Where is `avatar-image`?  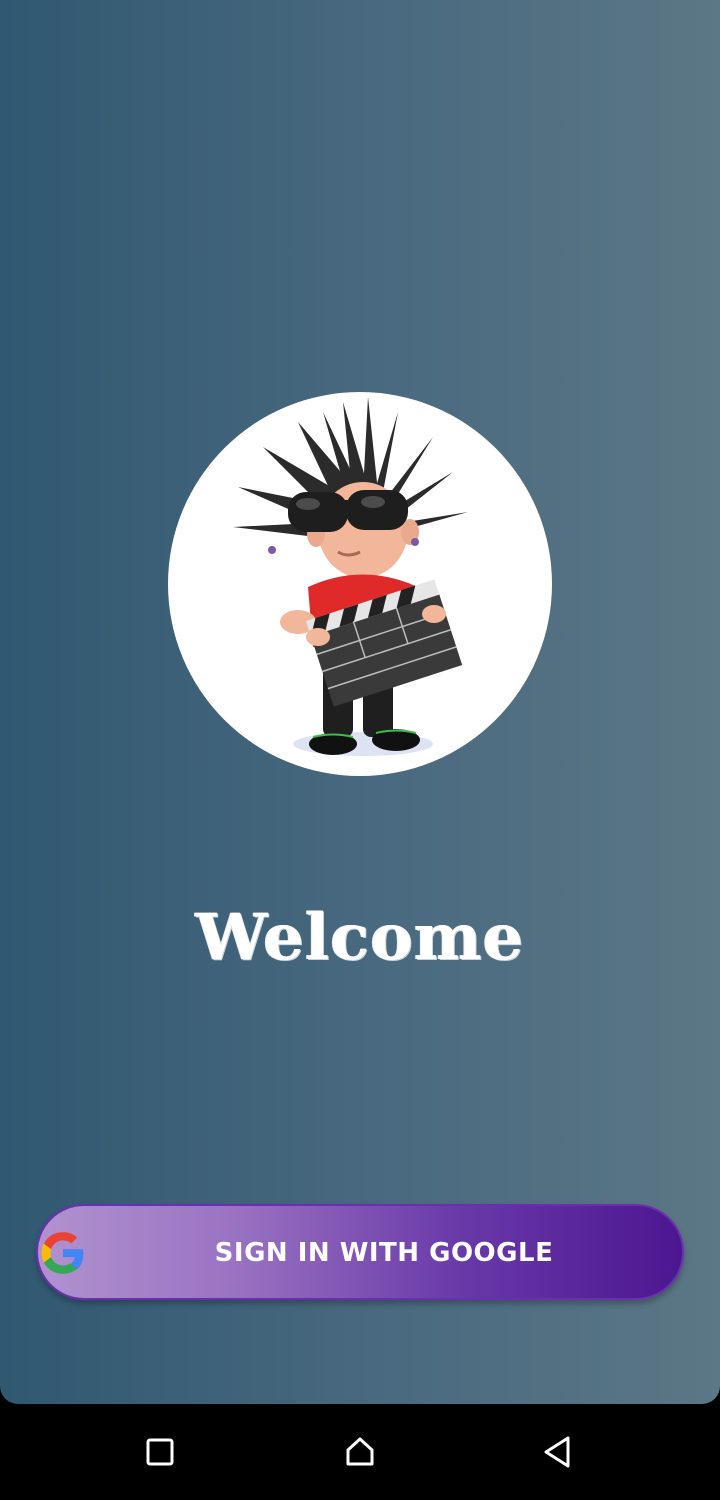 avatar-image is located at coordinates (360, 584).